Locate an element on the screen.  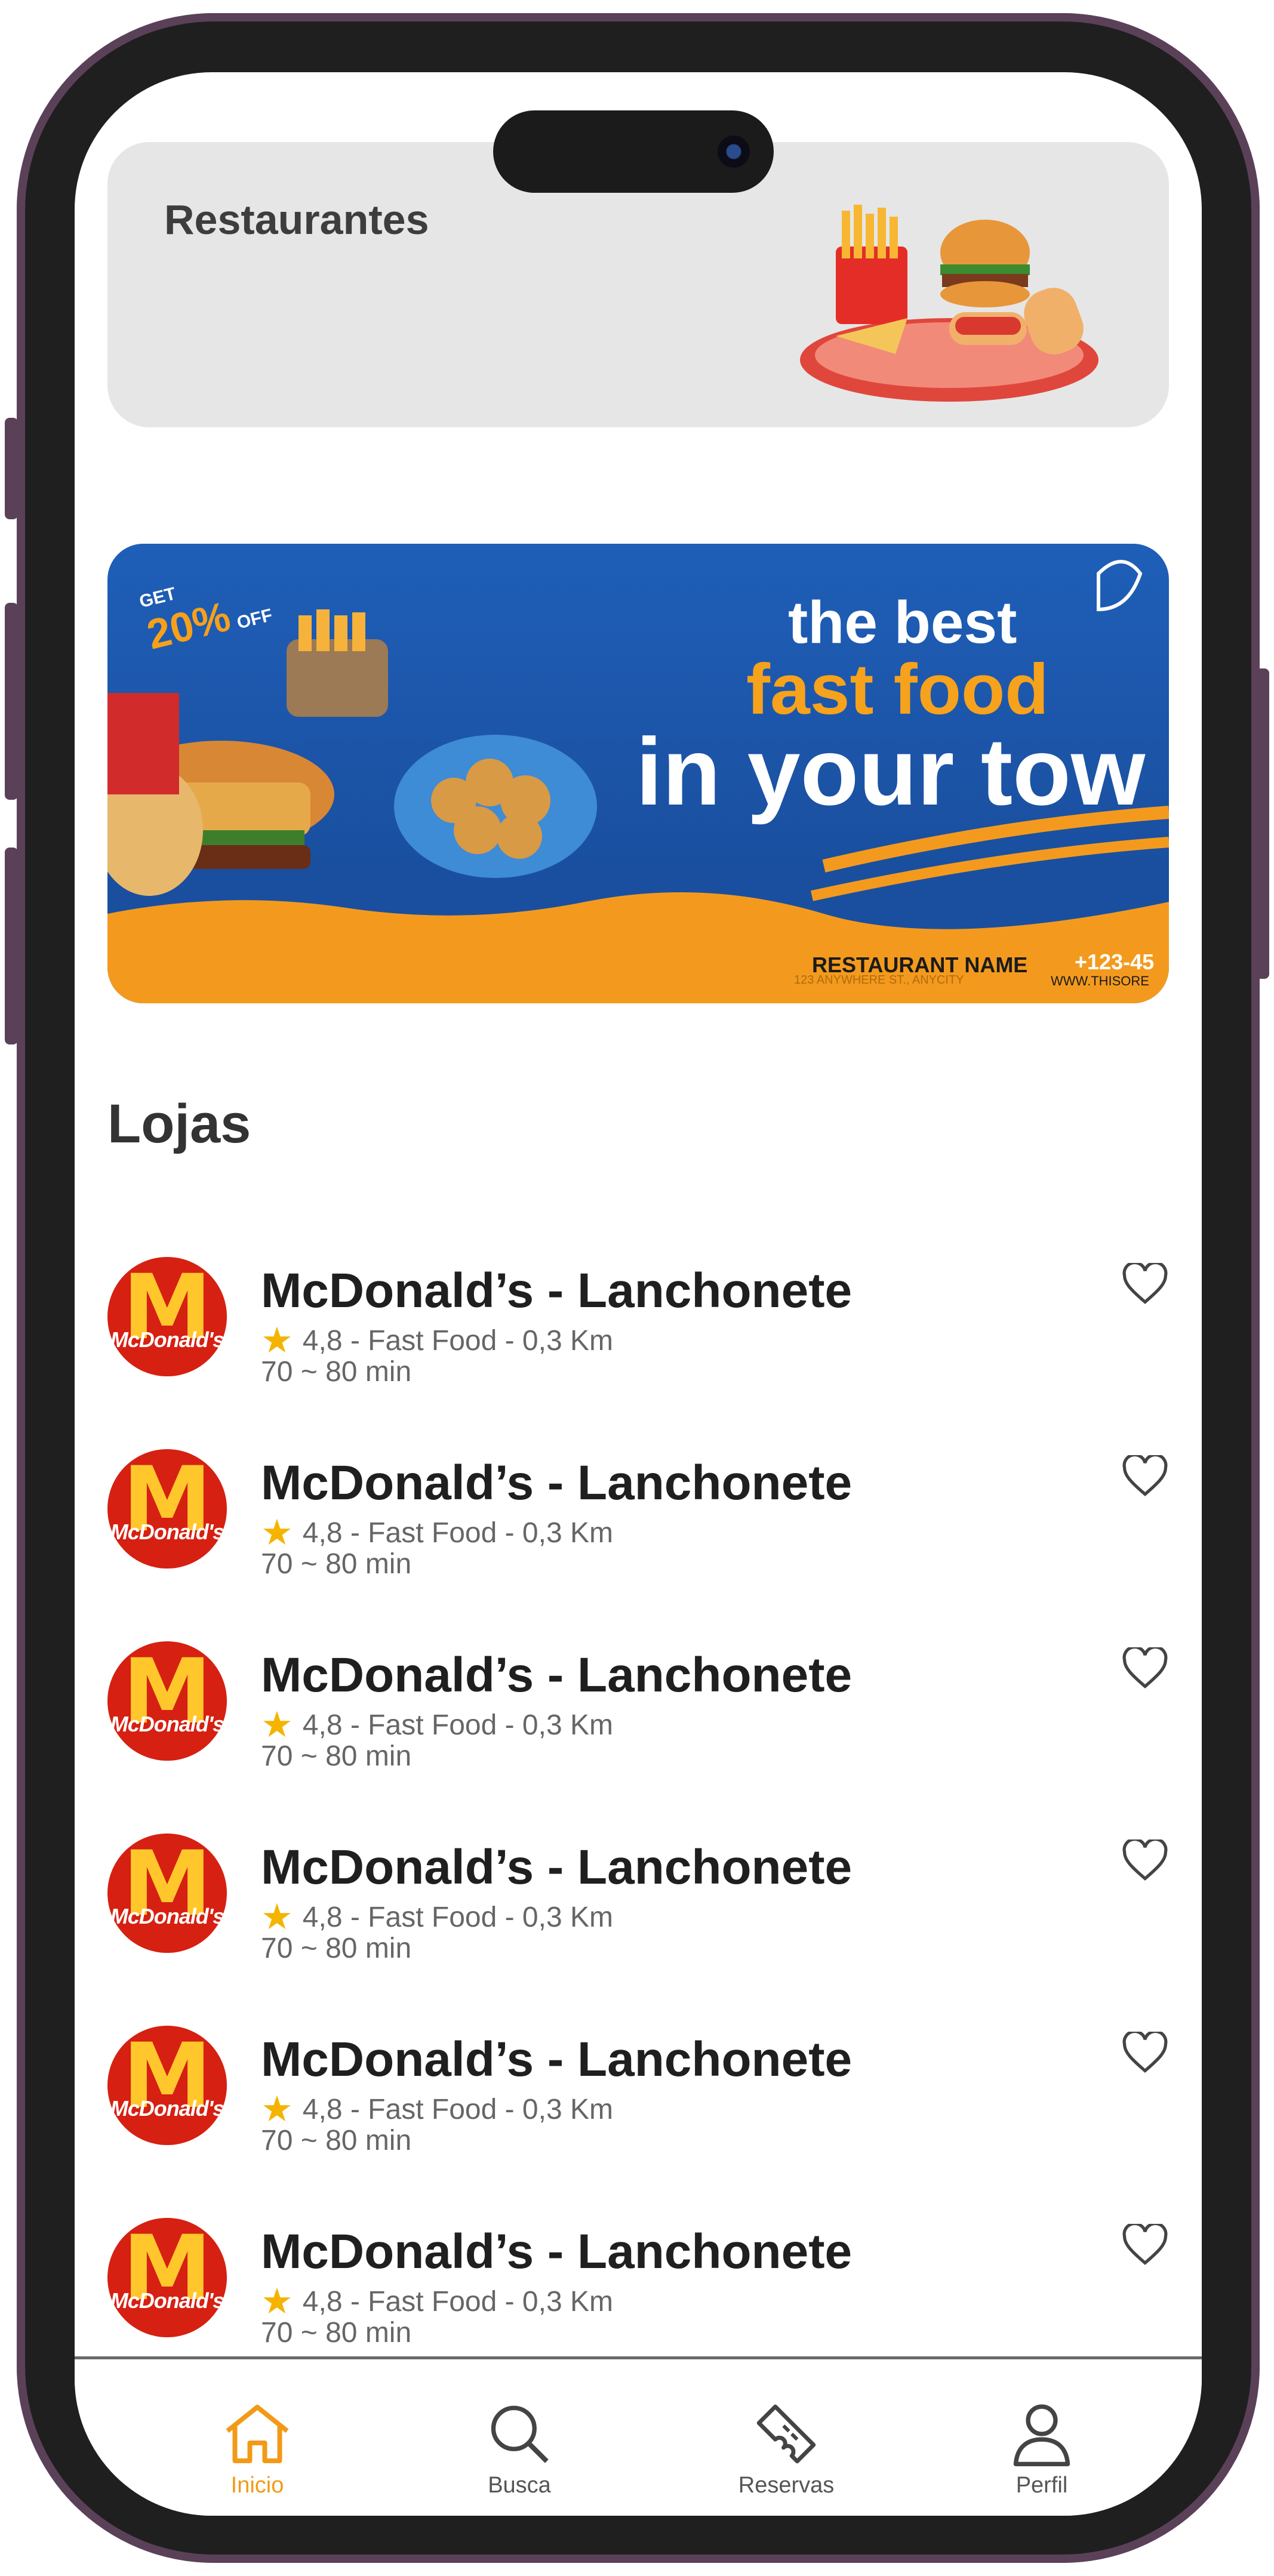
banner-phone: +123-45 is located at coordinates (1115, 962).